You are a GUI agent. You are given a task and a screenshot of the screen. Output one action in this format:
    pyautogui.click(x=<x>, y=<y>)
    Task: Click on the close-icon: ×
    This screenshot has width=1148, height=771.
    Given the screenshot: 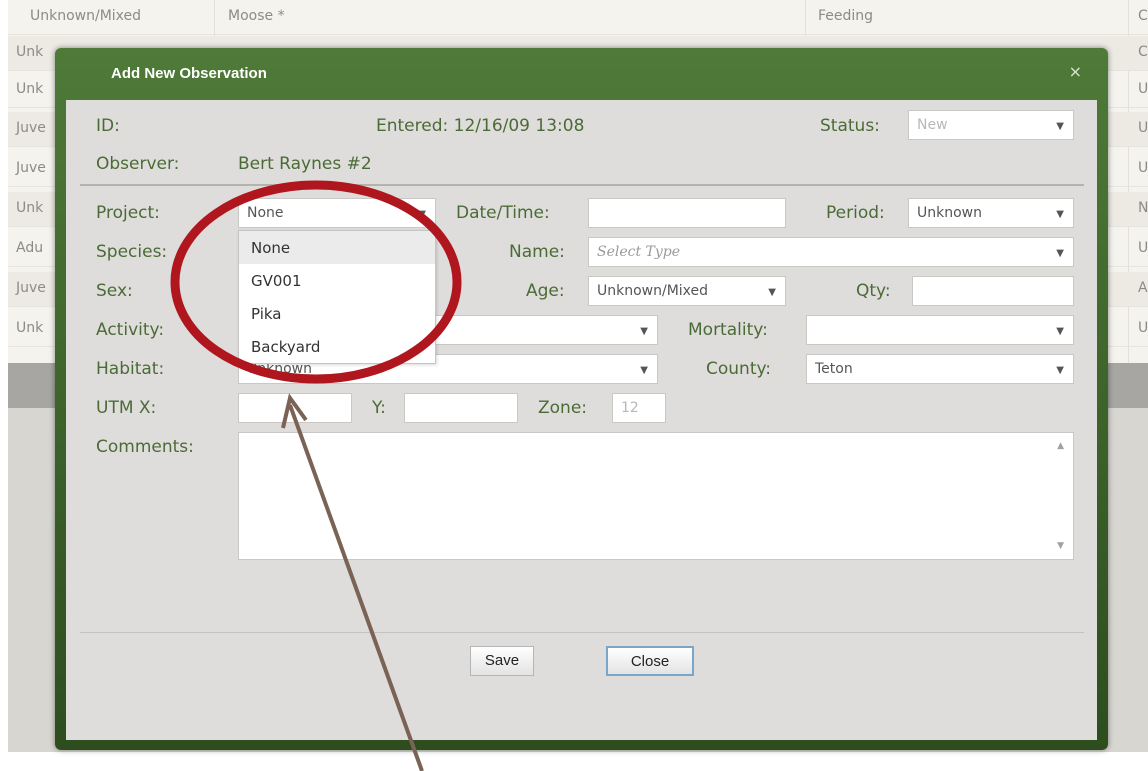 What is the action you would take?
    pyautogui.click(x=1075, y=71)
    